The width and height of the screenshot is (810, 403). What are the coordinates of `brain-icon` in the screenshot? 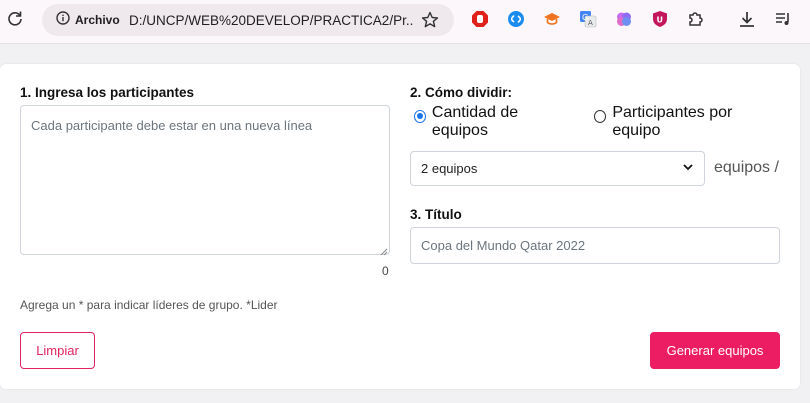 It's located at (624, 19).